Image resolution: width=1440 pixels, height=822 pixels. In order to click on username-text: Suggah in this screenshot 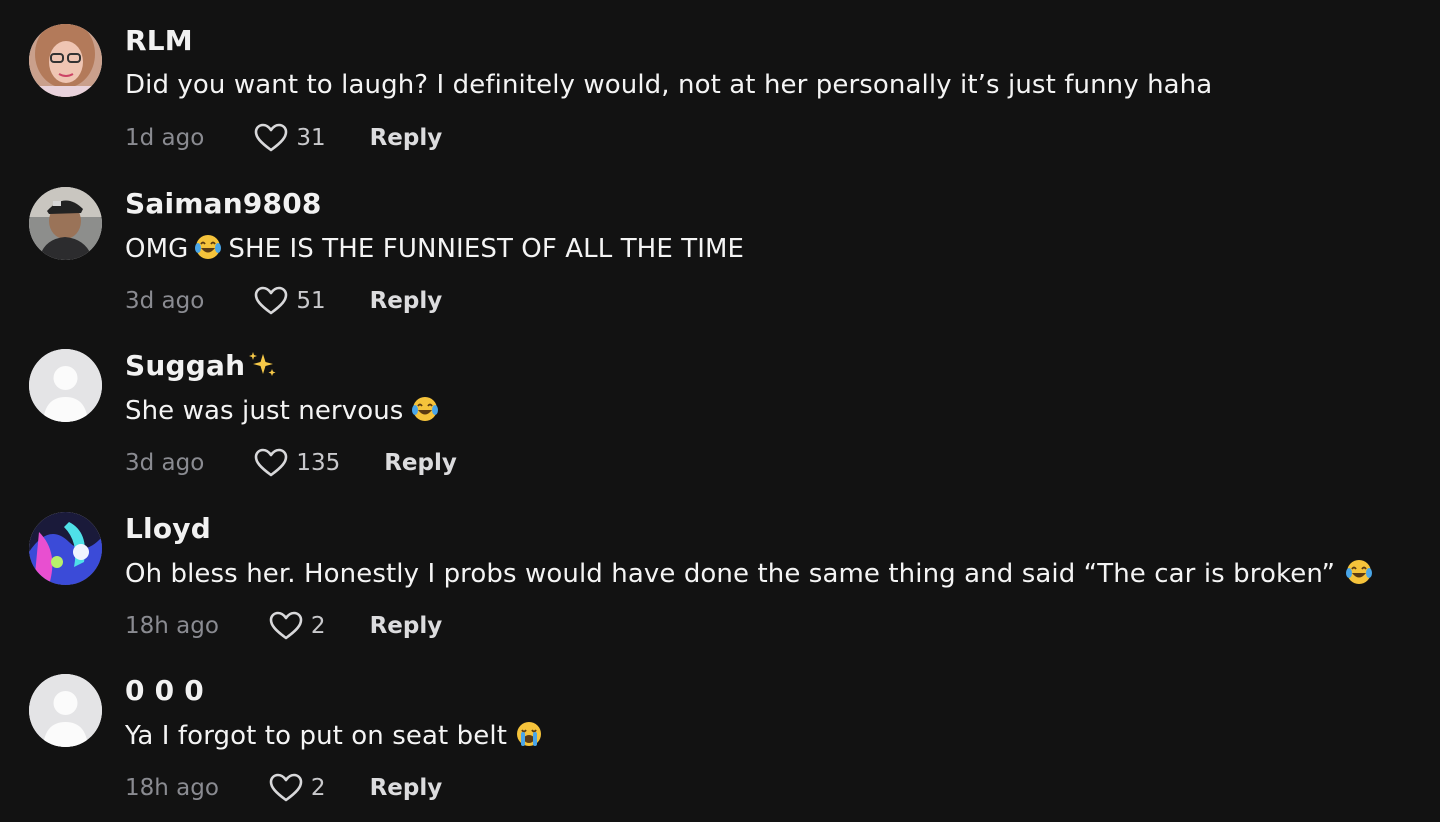, I will do `click(185, 365)`.